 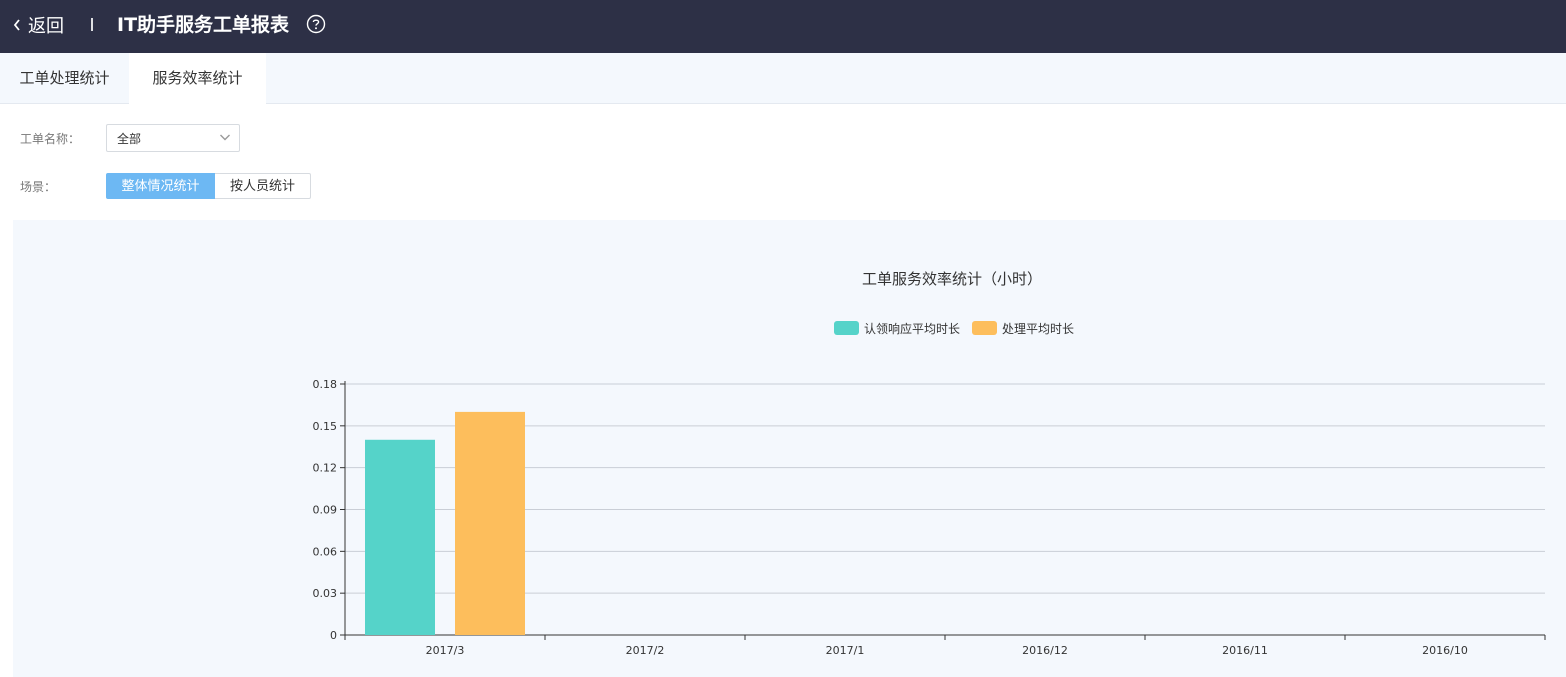 What do you see at coordinates (1445, 650) in the screenshot?
I see `x-tick-label: 2016/10` at bounding box center [1445, 650].